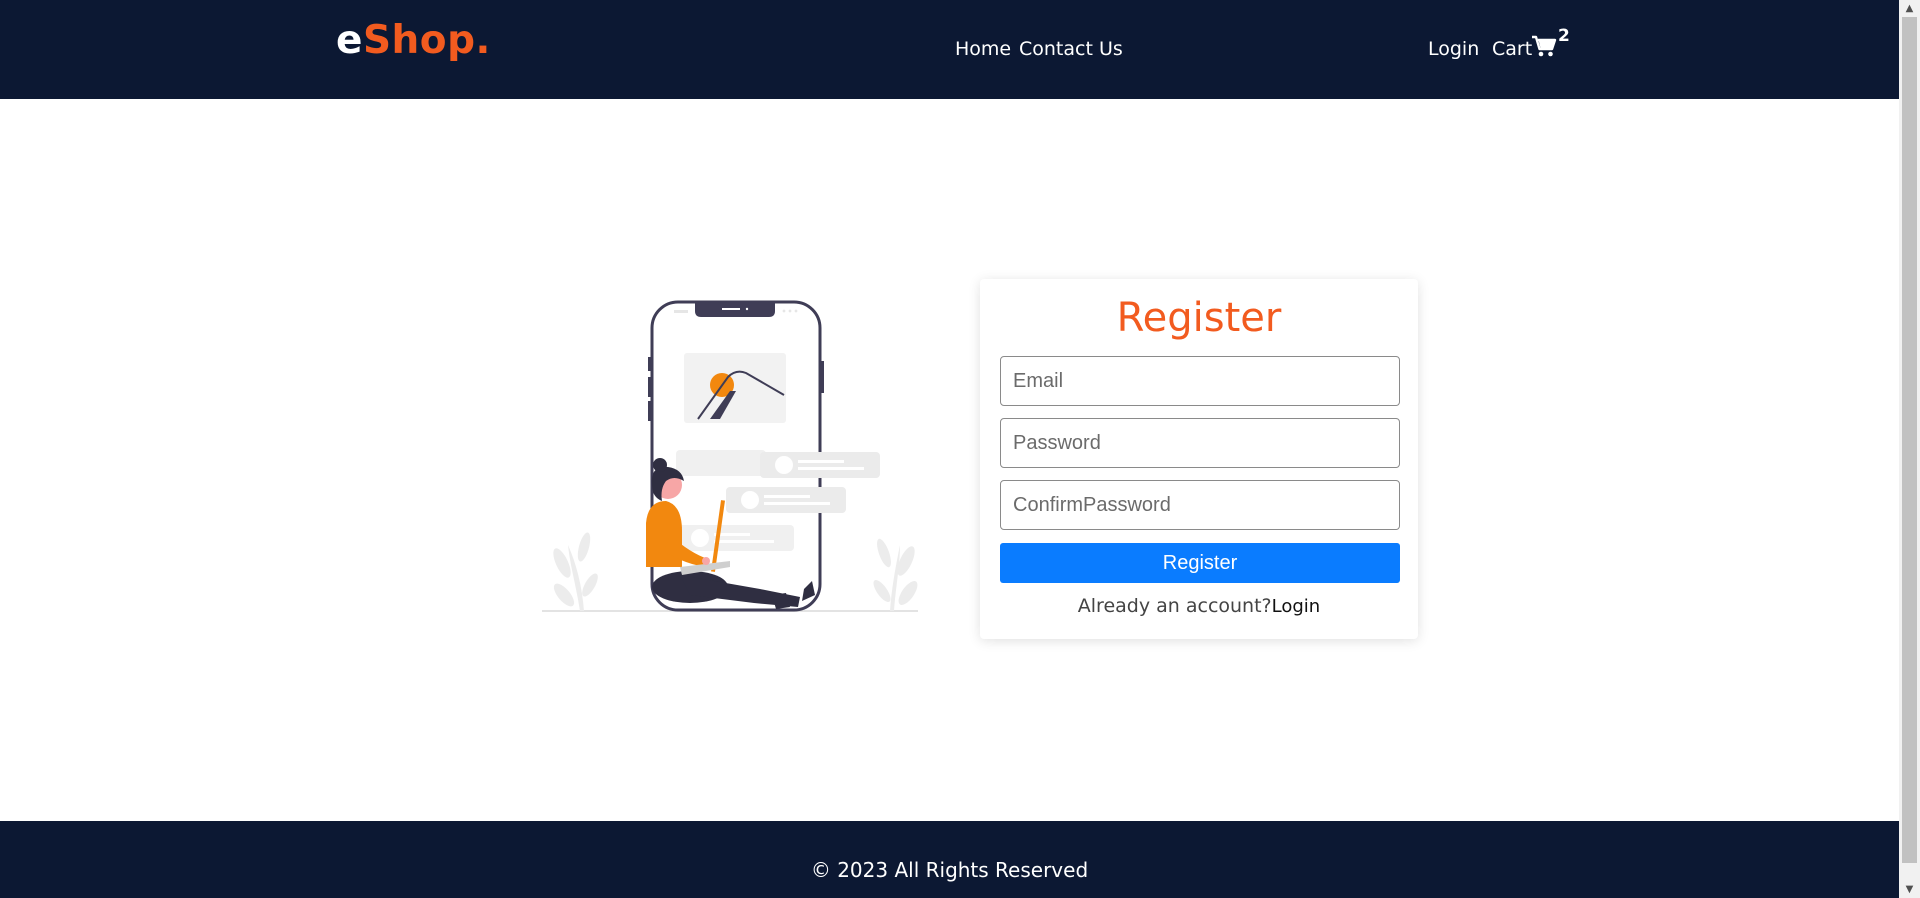 This screenshot has width=1920, height=898. Describe the element at coordinates (983, 49) in the screenshot. I see `nav-home-link: Home` at that location.